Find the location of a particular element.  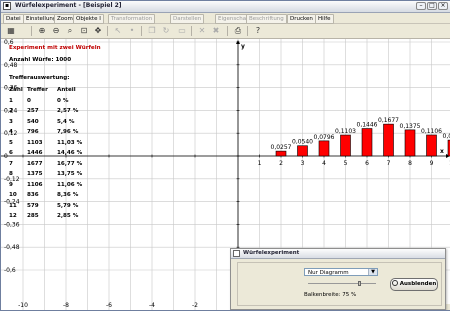

table-cell: 3 is located at coordinates (11, 122).